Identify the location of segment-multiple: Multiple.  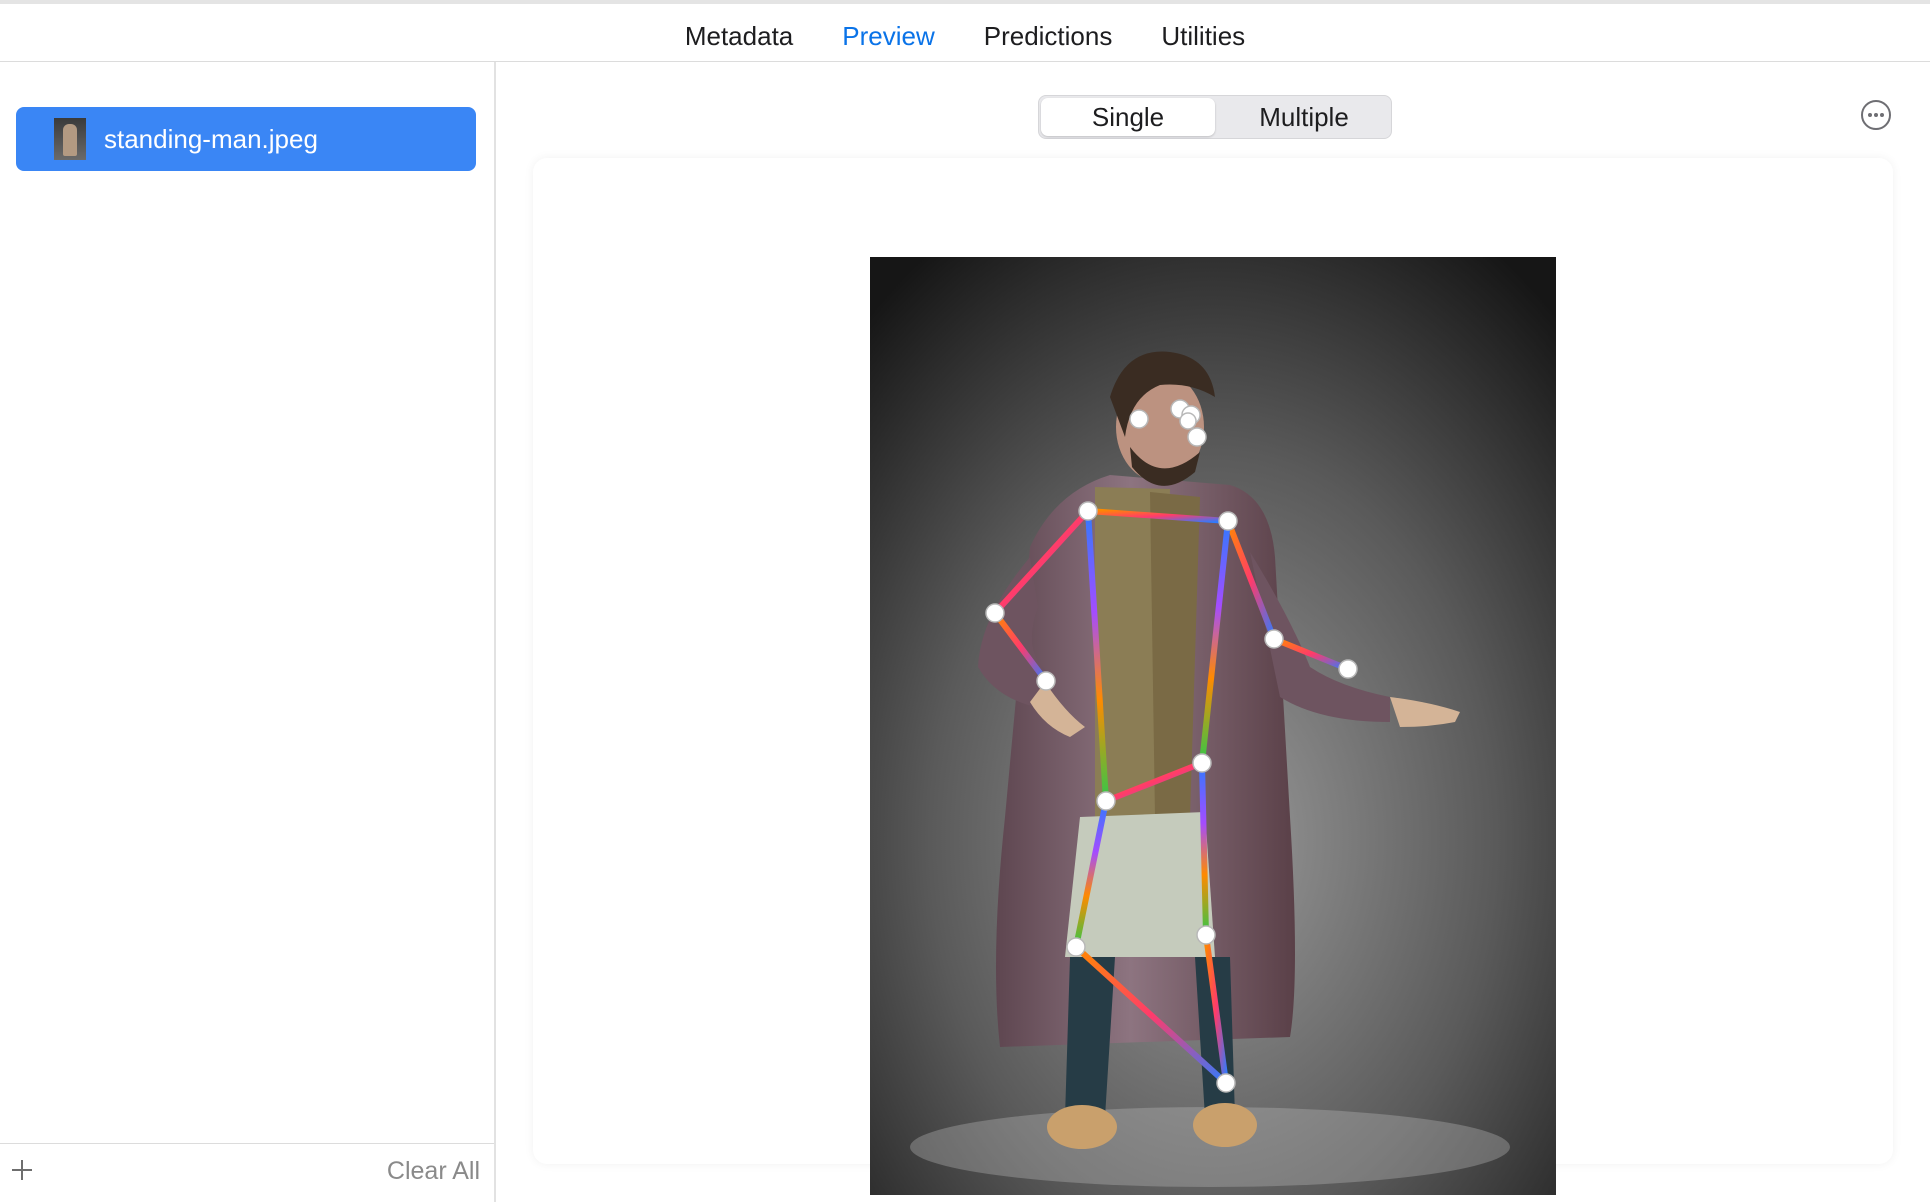
(1304, 117).